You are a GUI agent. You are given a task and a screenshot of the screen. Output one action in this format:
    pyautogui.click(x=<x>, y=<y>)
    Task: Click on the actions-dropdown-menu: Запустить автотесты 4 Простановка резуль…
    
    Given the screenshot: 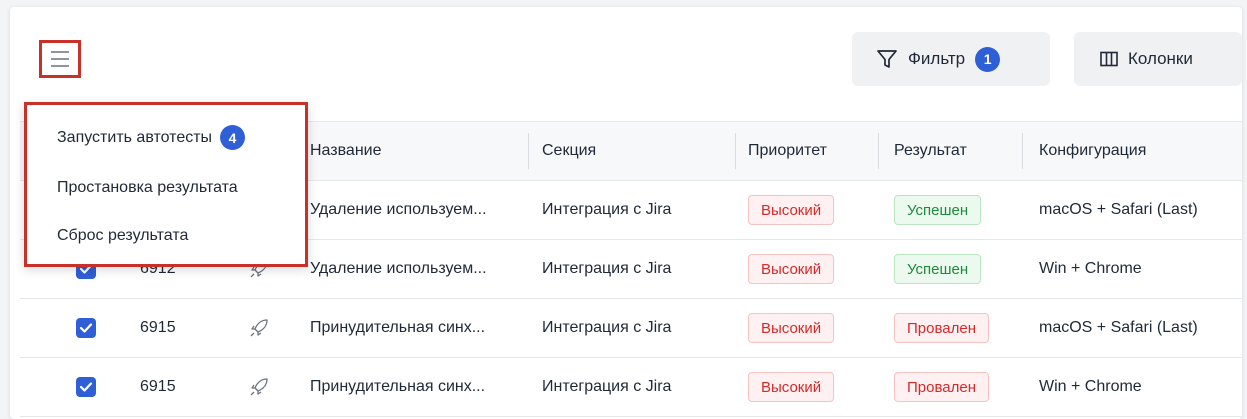 What is the action you would take?
    pyautogui.click(x=166, y=184)
    